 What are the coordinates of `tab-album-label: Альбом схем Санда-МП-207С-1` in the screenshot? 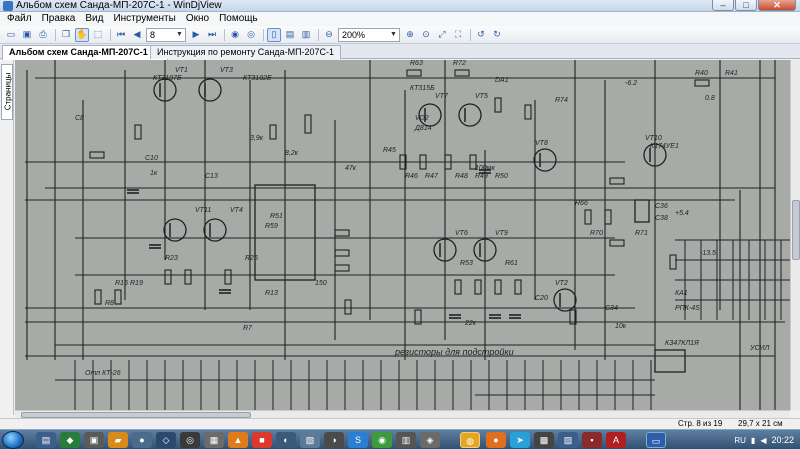 It's located at (78, 52).